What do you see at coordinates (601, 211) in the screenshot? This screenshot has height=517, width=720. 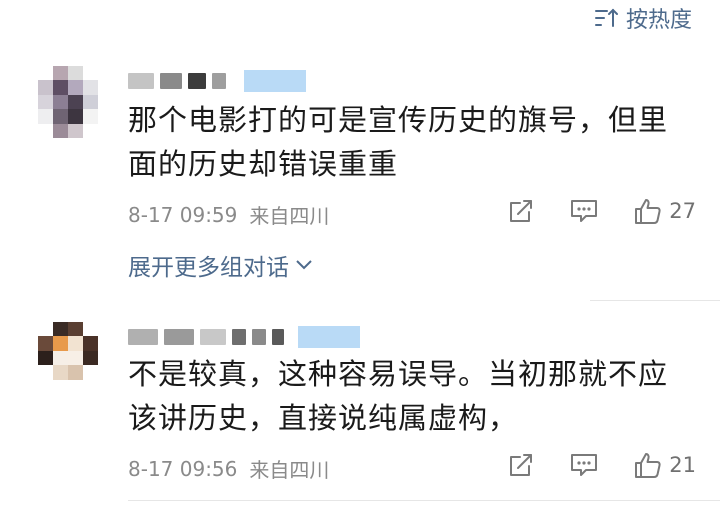 I see `comment-actions: 27` at bounding box center [601, 211].